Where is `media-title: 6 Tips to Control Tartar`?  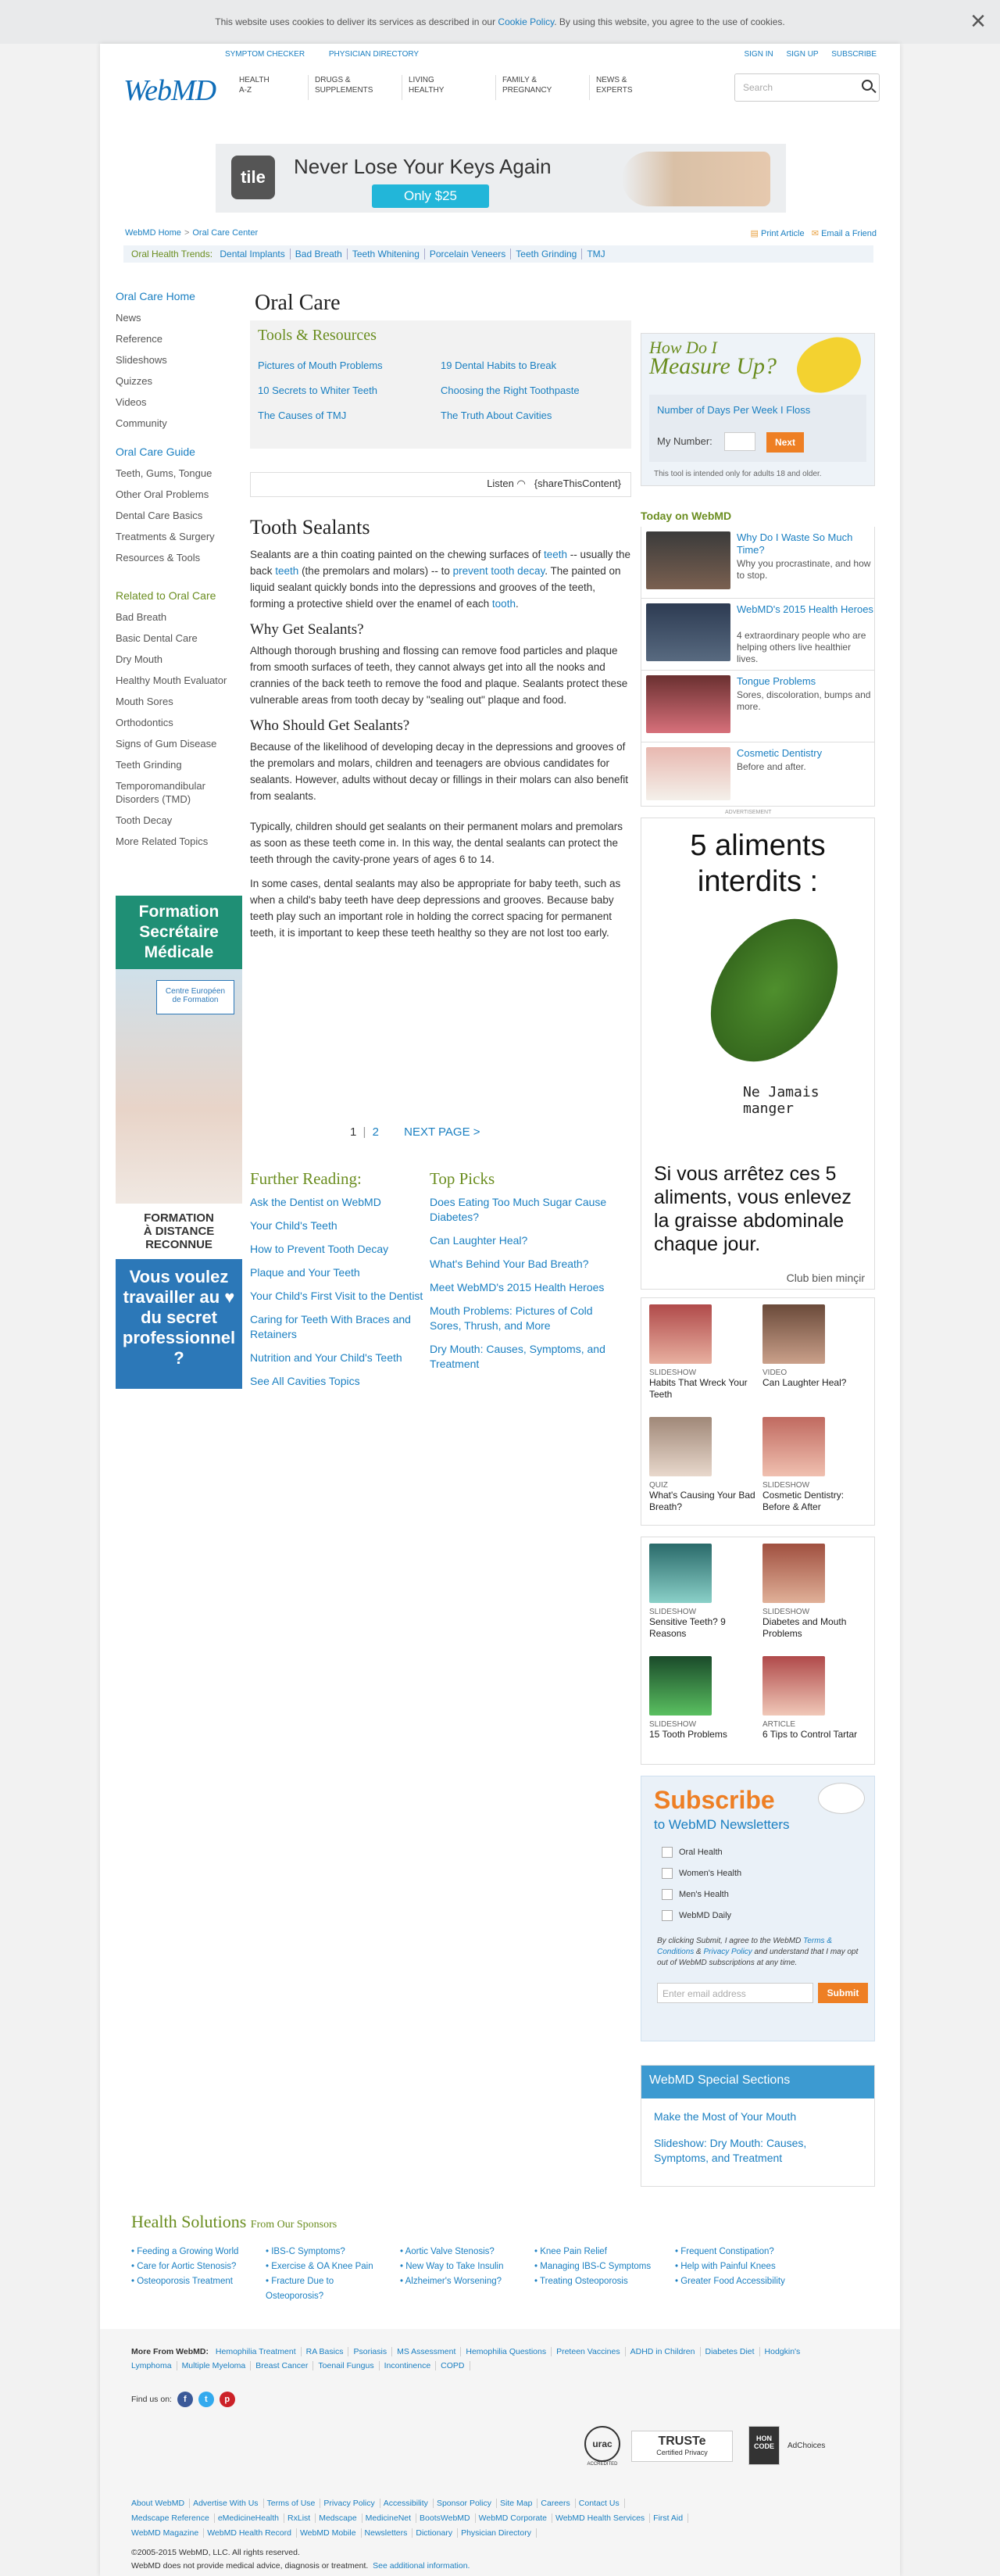
media-title: 6 Tips to Control Tartar is located at coordinates (817, 1735).